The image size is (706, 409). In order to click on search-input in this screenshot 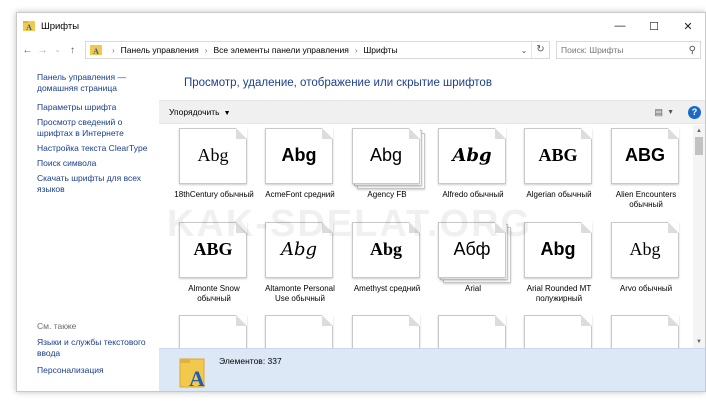, I will do `click(625, 50)`.